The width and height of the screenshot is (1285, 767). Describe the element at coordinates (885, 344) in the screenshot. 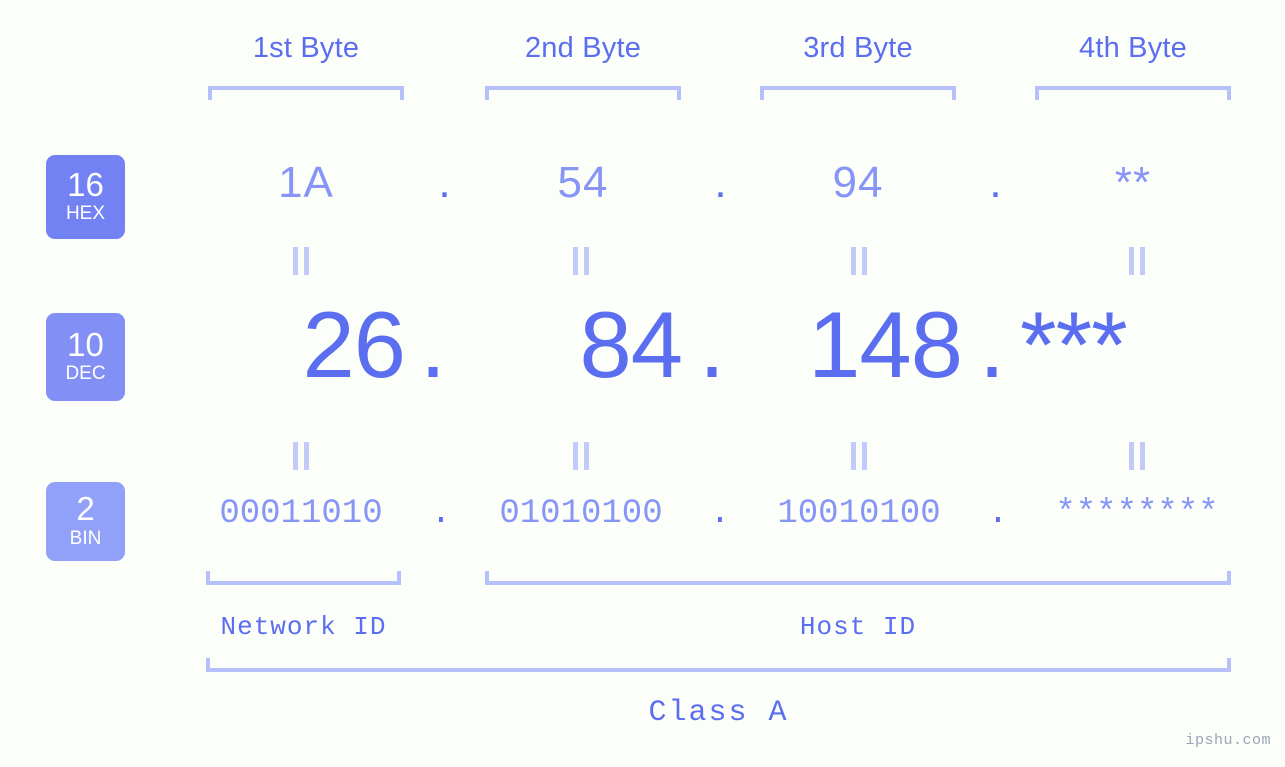

I see `dec-octet-3: 148` at that location.